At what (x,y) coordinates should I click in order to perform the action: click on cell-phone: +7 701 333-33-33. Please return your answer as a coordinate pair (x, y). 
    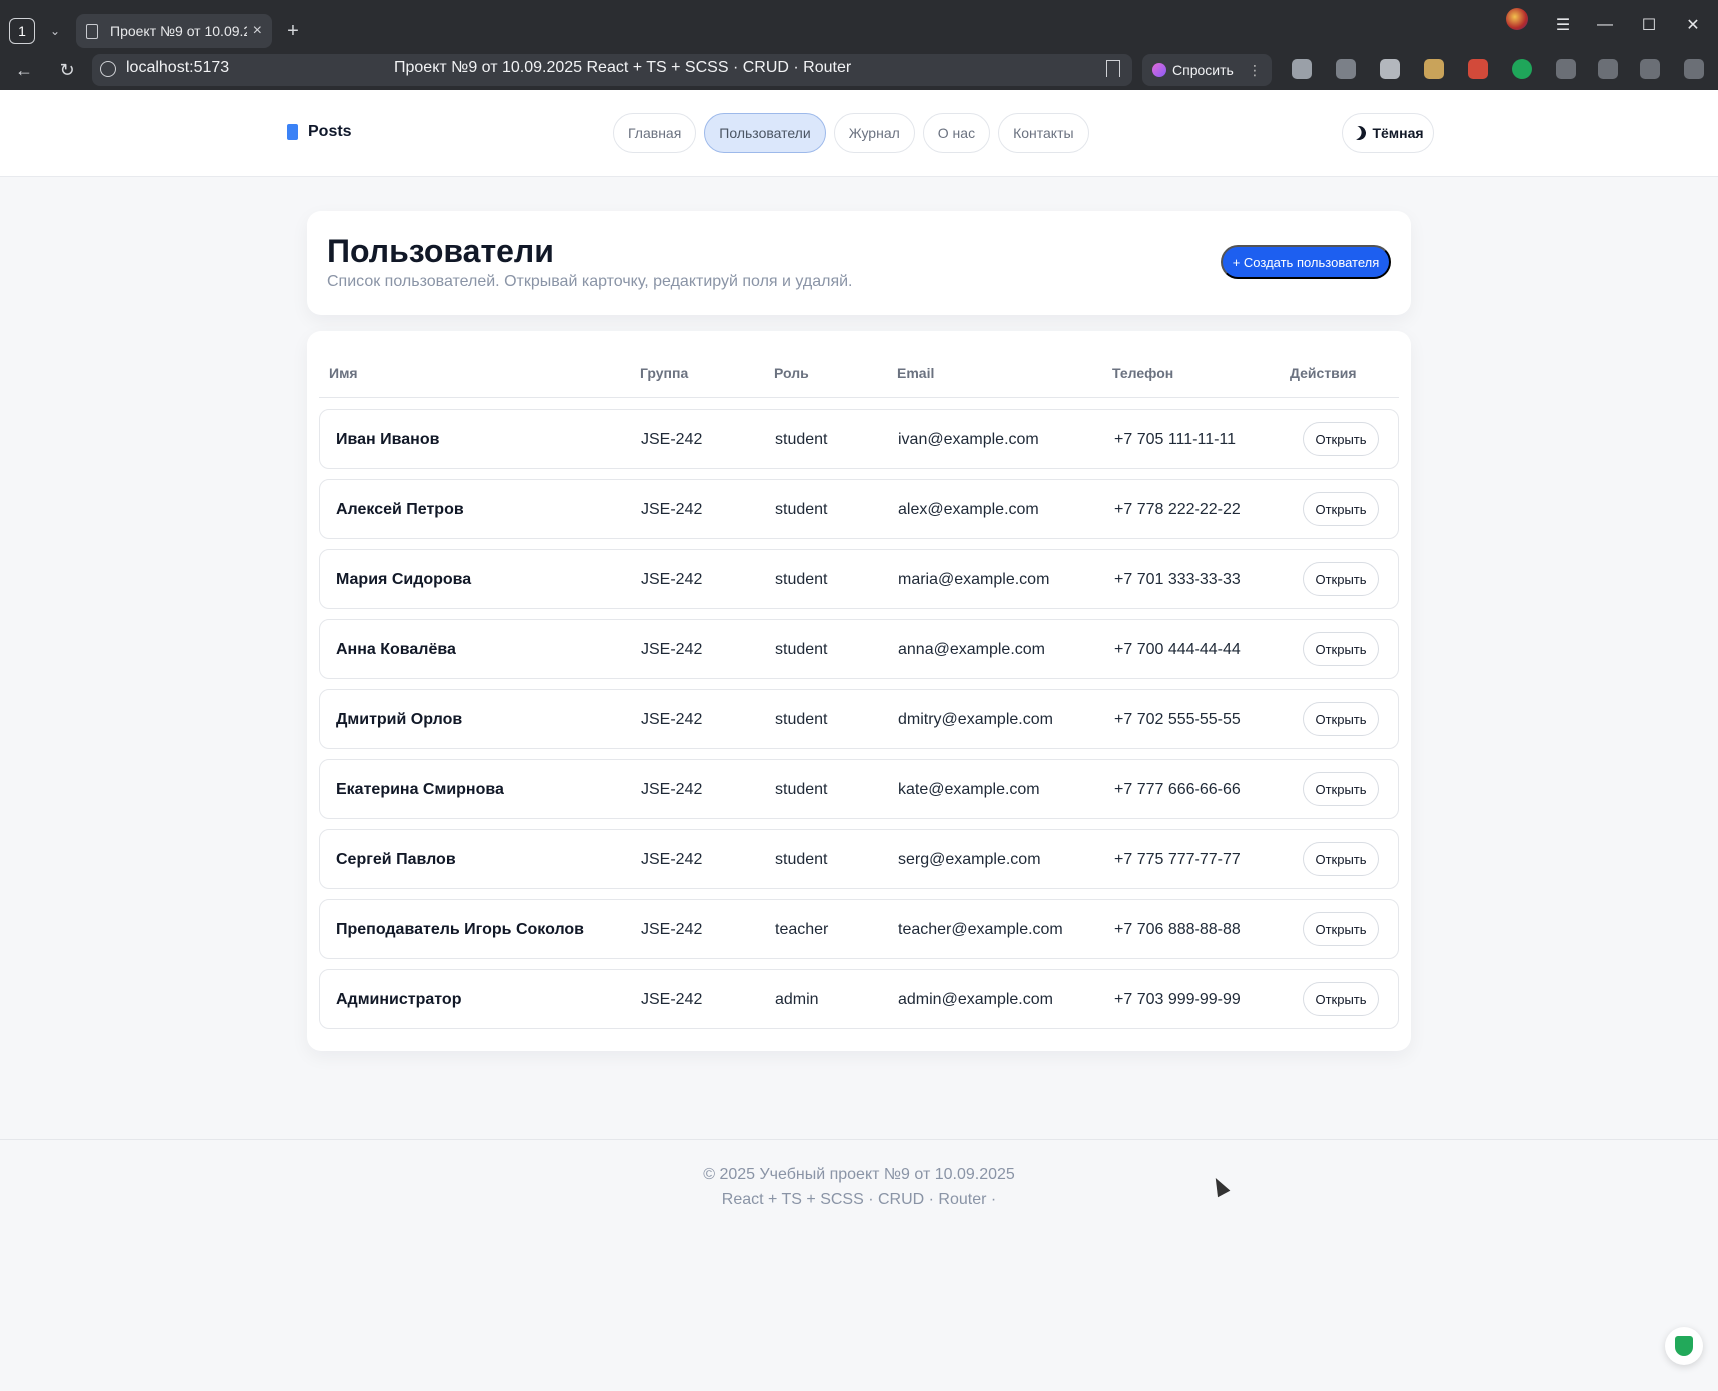
    Looking at the image, I should click on (1177, 579).